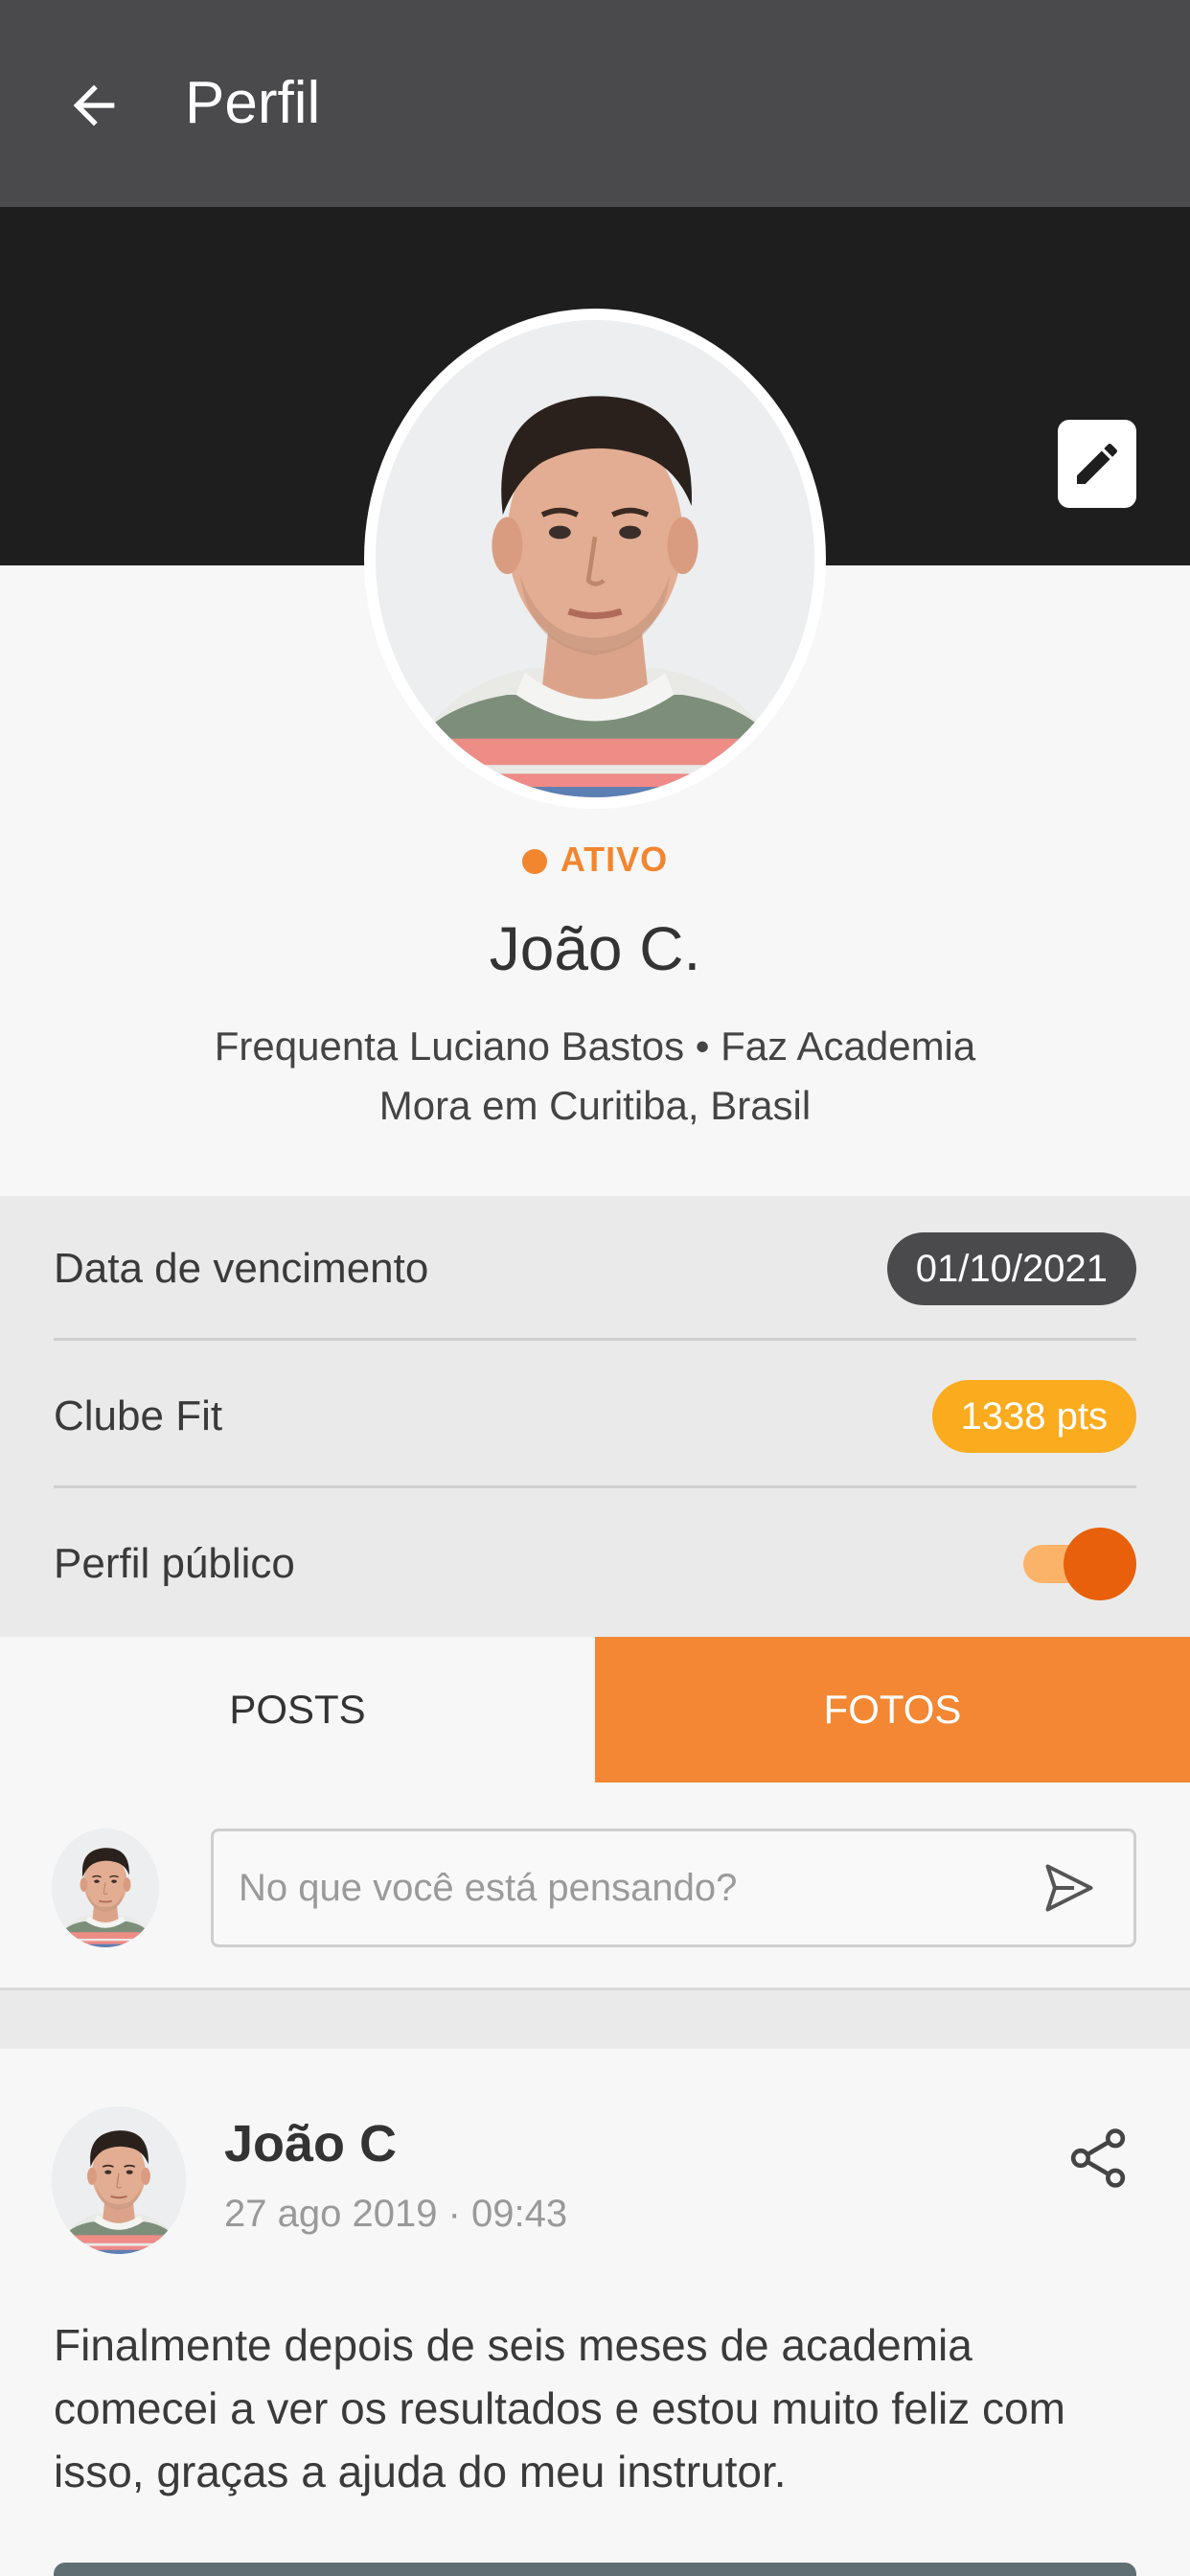  I want to click on club-label: Clube Fit, so click(139, 1415).